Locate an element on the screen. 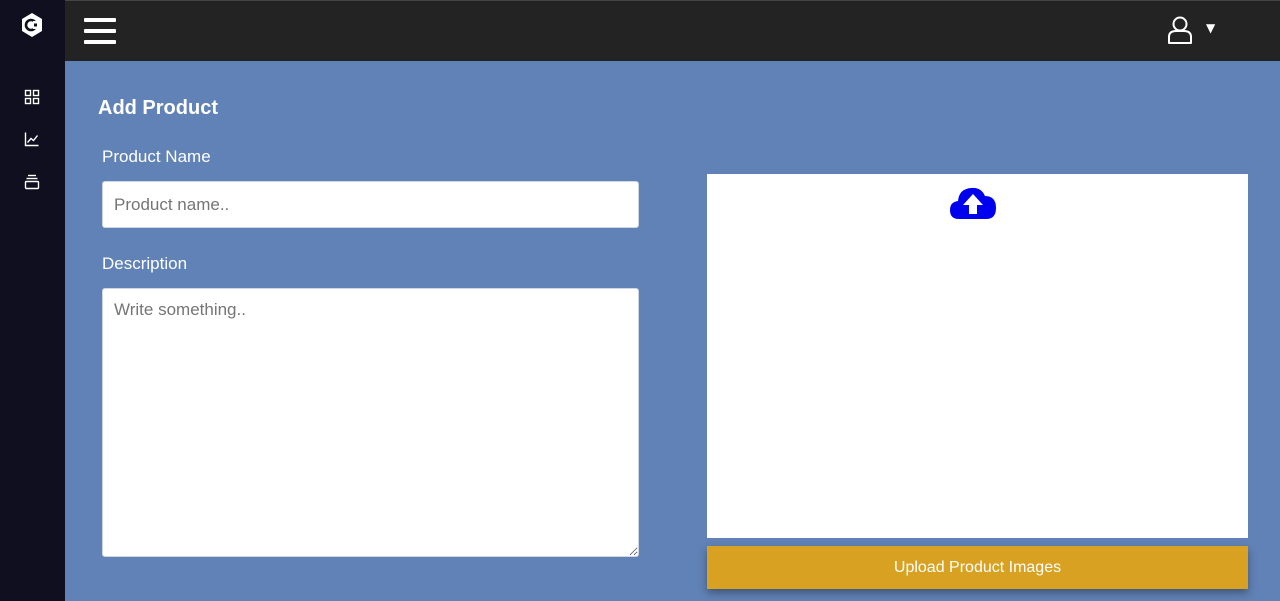 This screenshot has height=601, width=1280. product-name-label: Product Name is located at coordinates (156, 156).